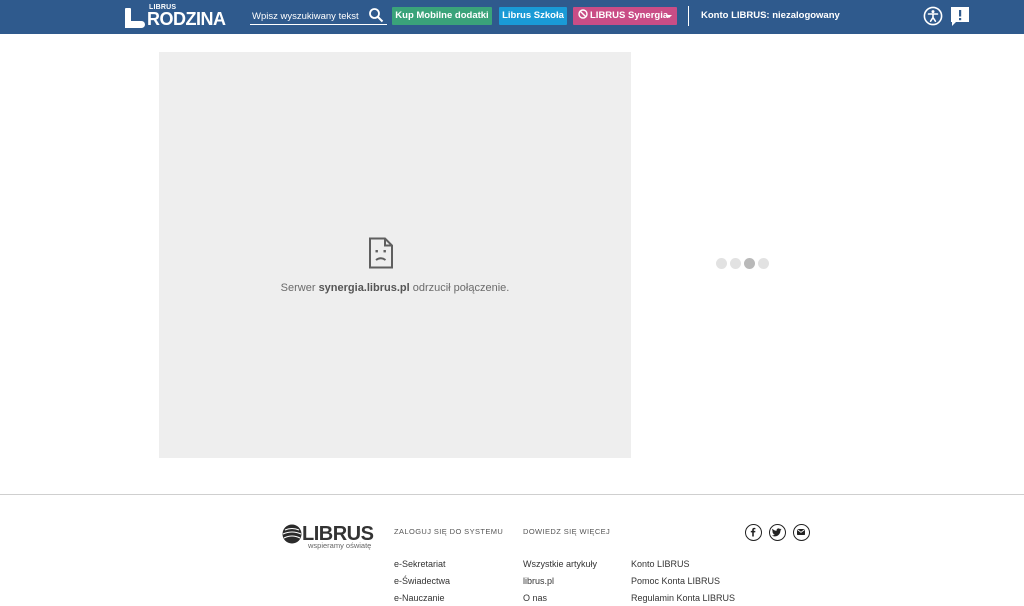  What do you see at coordinates (442, 16) in the screenshot?
I see `buy-mobile-addons-button: Kup Mobilne dodatki` at bounding box center [442, 16].